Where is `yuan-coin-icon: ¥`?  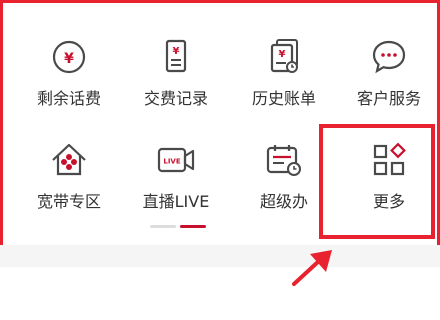
yuan-coin-icon: ¥ is located at coordinates (69, 57).